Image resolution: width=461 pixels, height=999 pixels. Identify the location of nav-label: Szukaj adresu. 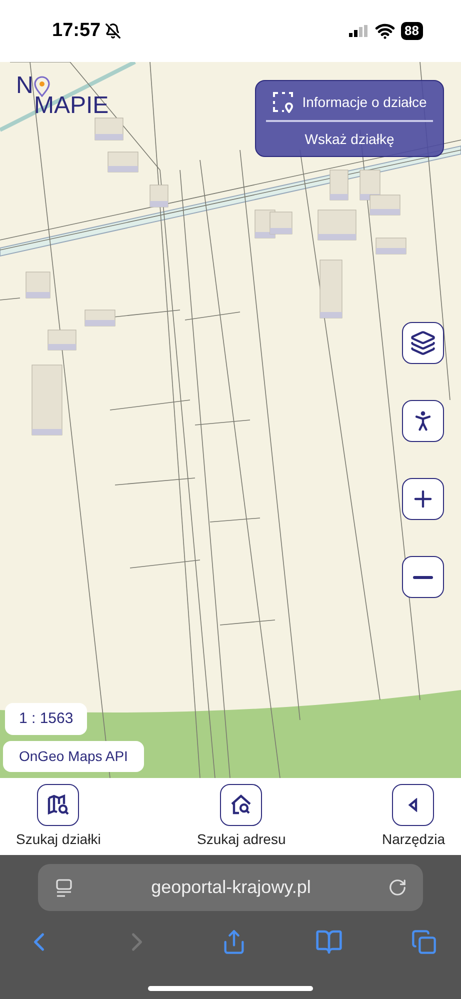
(241, 839).